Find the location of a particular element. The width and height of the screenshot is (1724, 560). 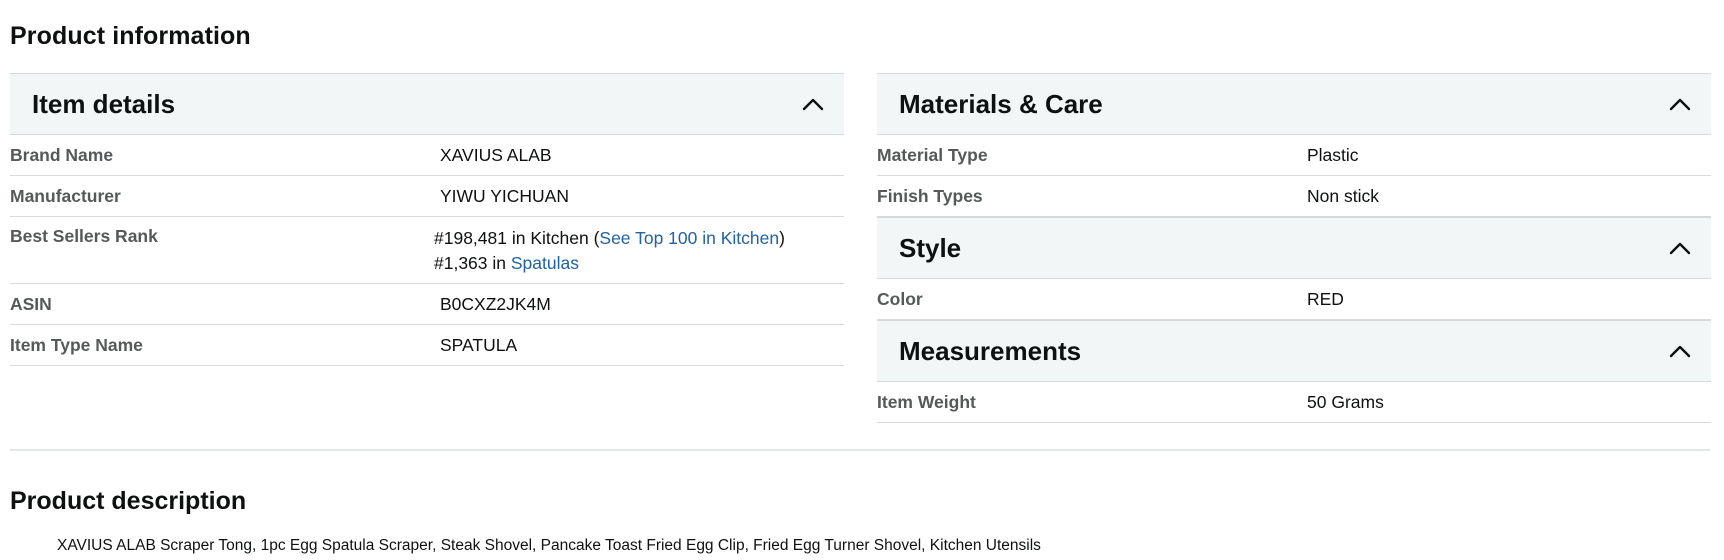

detail-label: Item Type Name is located at coordinates (76, 345).